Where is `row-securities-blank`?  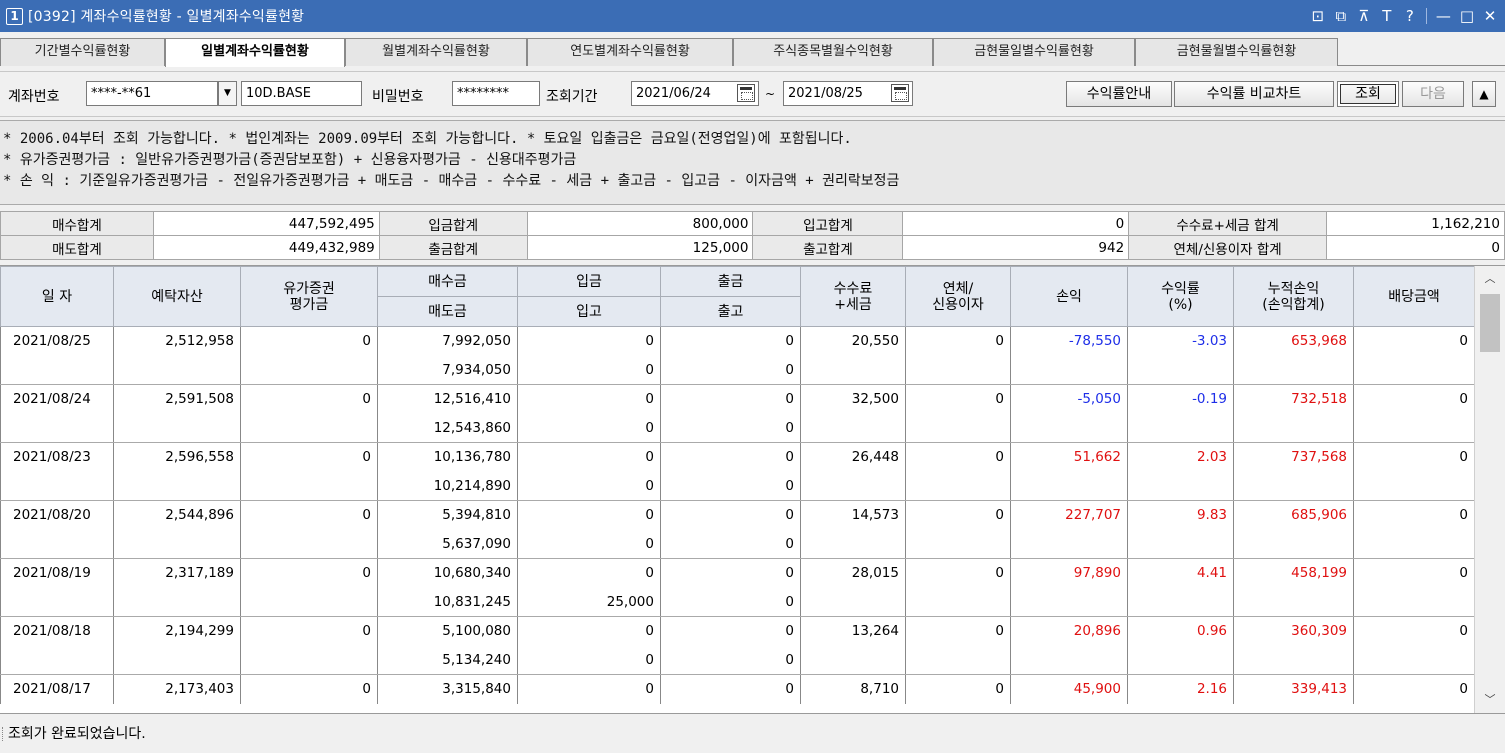
row-securities-blank is located at coordinates (309, 486).